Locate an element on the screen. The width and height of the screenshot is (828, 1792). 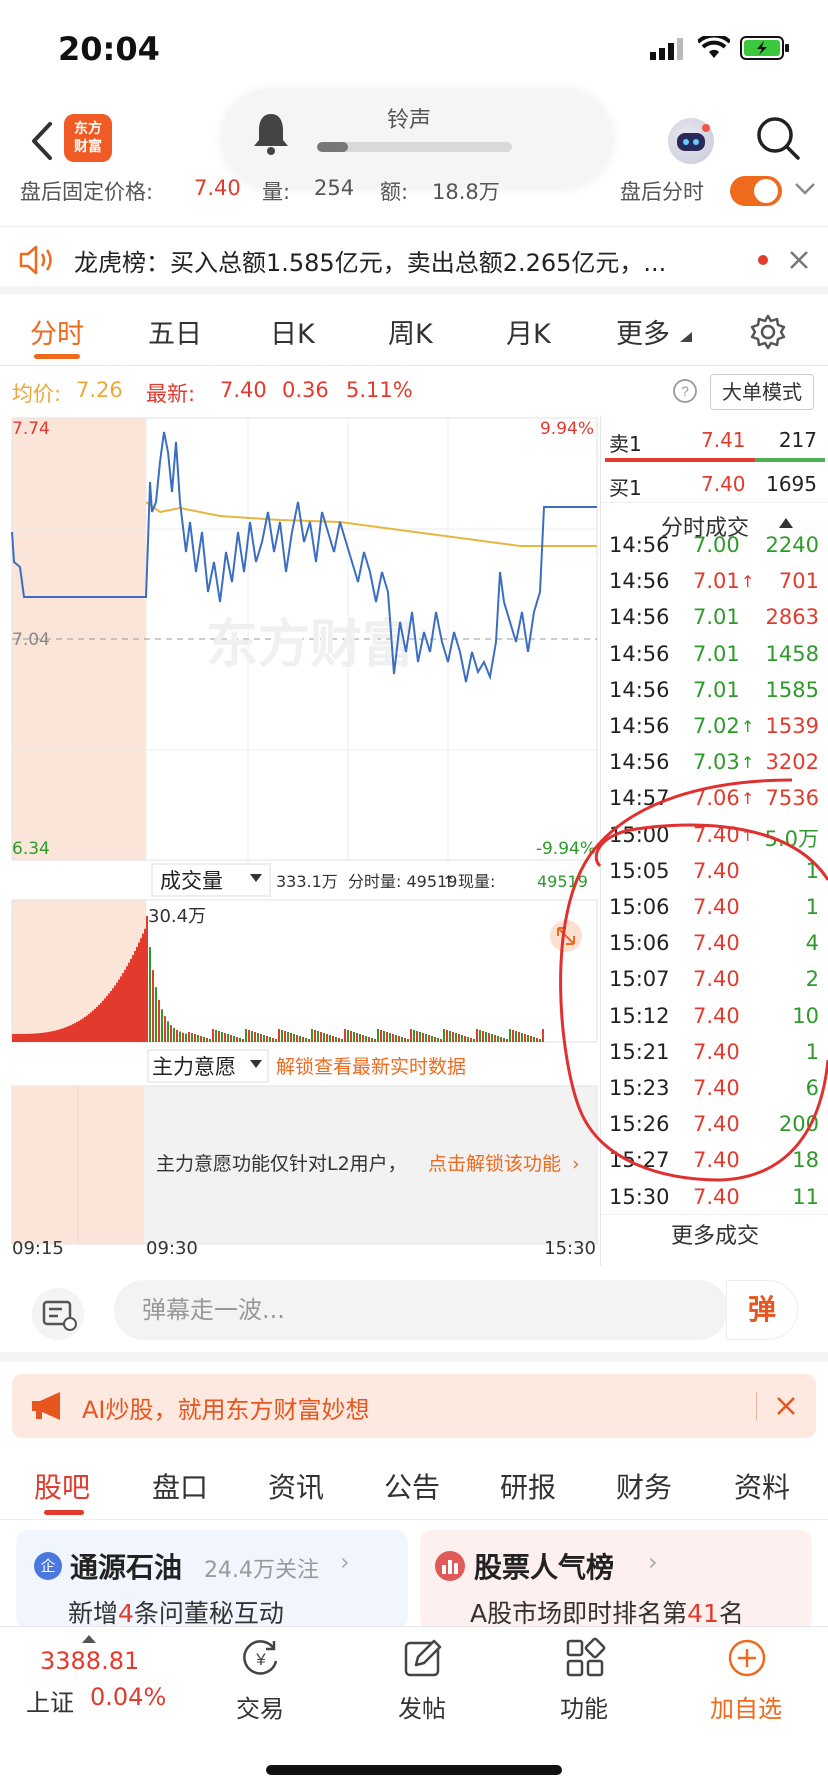
nav-trade: ¥ 交易 is located at coordinates (260, 1677).